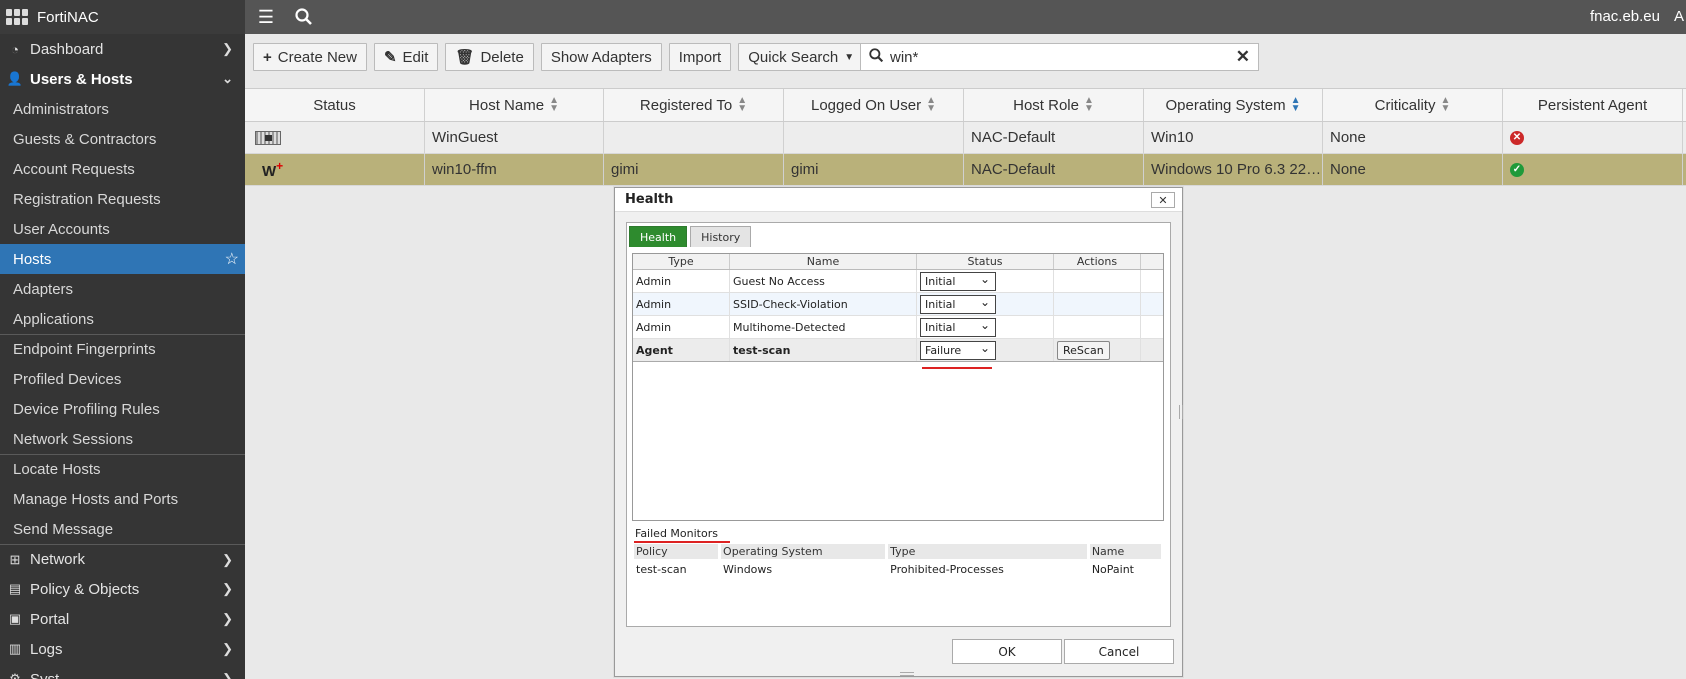 The width and height of the screenshot is (1686, 679). I want to click on sidebar-item-hosts: Hosts ☆, so click(122, 259).